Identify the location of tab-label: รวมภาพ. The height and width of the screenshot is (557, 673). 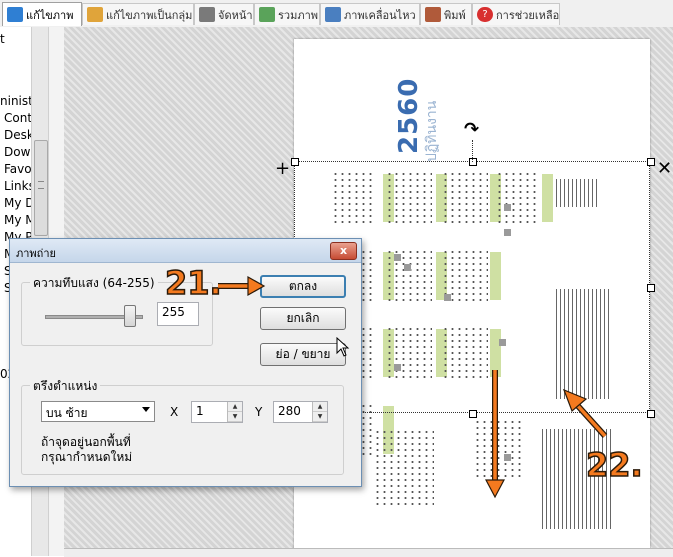
(298, 15).